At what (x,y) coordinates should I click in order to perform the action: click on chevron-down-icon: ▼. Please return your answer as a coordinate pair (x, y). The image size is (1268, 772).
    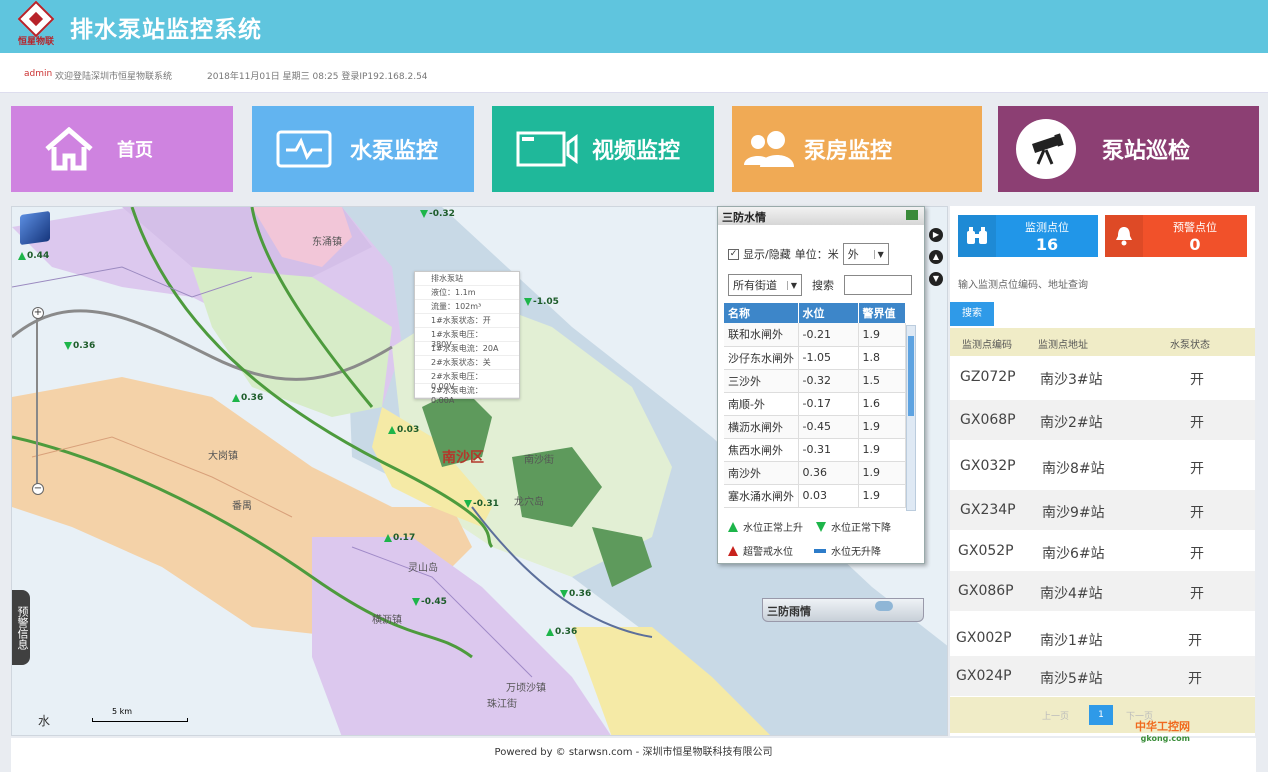
    Looking at the image, I should click on (878, 254).